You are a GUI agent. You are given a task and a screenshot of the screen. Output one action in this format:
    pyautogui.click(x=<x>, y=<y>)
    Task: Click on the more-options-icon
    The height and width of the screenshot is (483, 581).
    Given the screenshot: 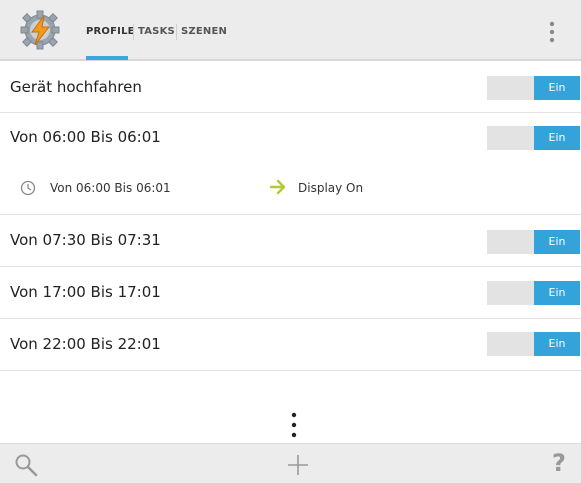 What is the action you would take?
    pyautogui.click(x=294, y=425)
    